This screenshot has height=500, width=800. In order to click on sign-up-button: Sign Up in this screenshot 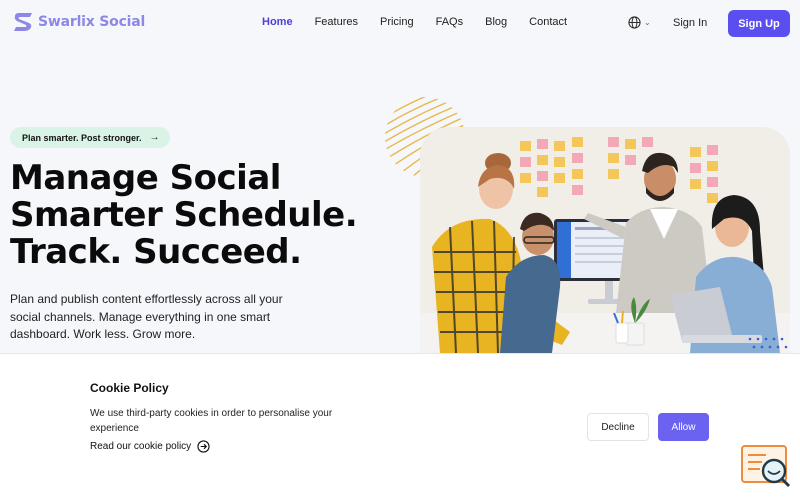, I will do `click(759, 23)`.